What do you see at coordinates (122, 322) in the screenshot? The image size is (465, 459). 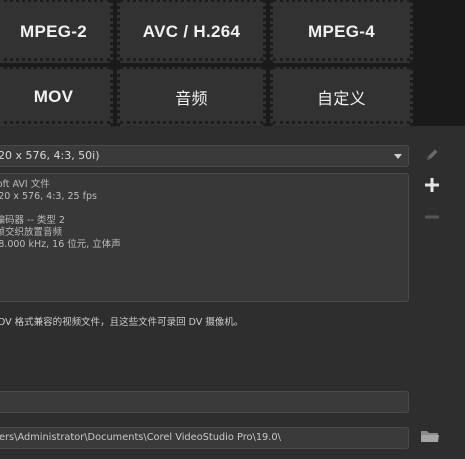 I see `profile-description: DV 格式兼容的视频文件，且这些文件可录回 DV 摄像机。` at bounding box center [122, 322].